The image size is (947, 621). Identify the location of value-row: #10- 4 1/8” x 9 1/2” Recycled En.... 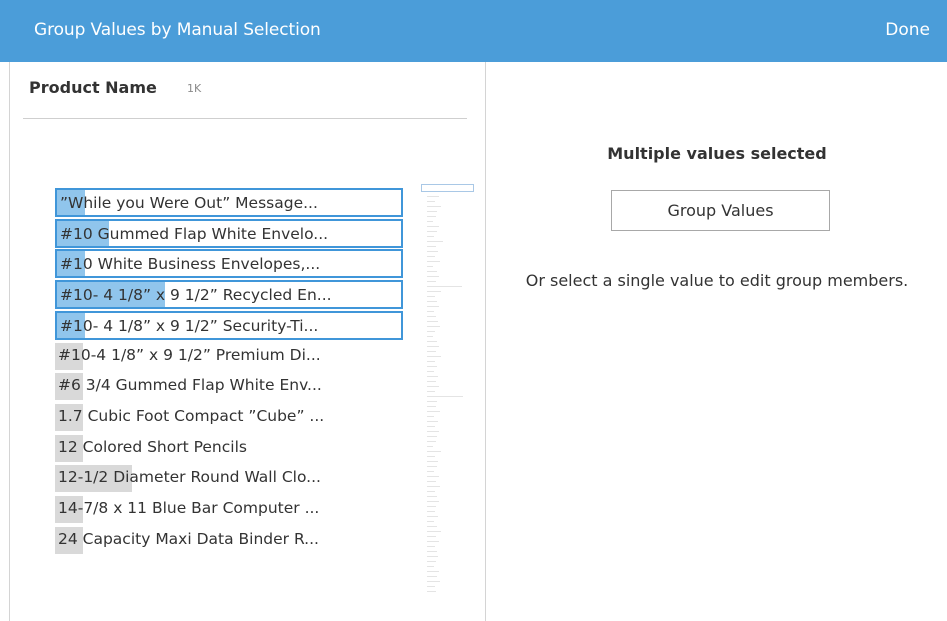
(229, 295).